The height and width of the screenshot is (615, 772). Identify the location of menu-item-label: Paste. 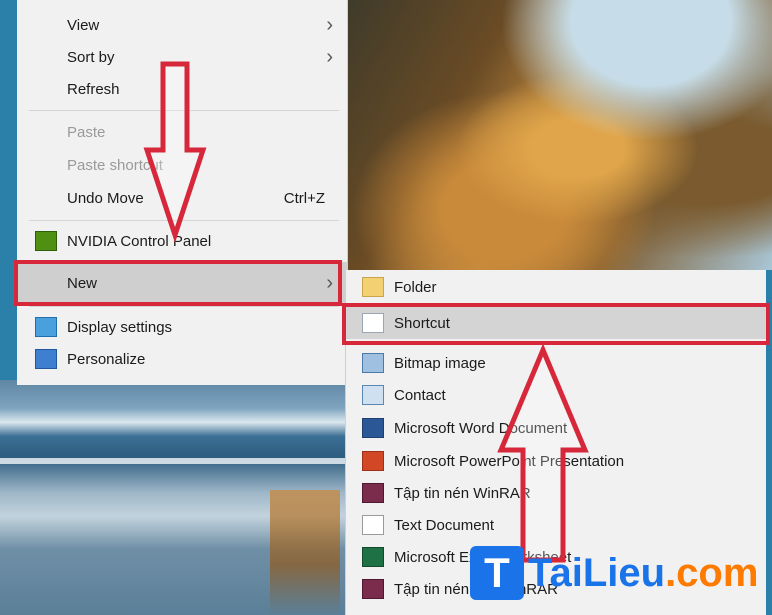
(86, 132).